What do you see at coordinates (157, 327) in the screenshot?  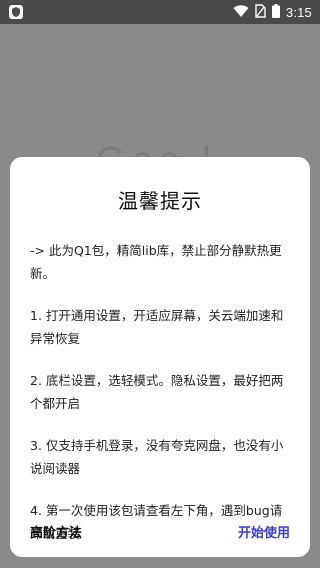 I see `notice-paragraph: 1. 打开通用设置，开适应屏幕，关云端加速和异常恢复` at bounding box center [157, 327].